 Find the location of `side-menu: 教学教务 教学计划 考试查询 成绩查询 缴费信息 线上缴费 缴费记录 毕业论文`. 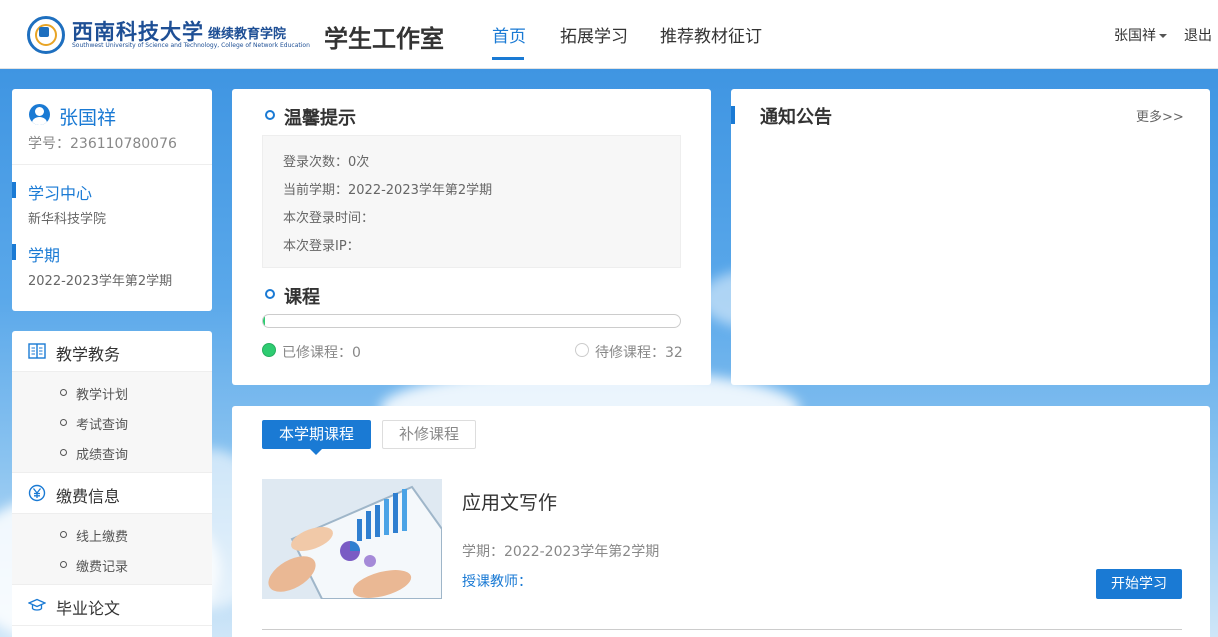

side-menu: 教学教务 教学计划 考试查询 成绩查询 缴费信息 线上缴费 缴费记录 毕业论文 is located at coordinates (112, 484).